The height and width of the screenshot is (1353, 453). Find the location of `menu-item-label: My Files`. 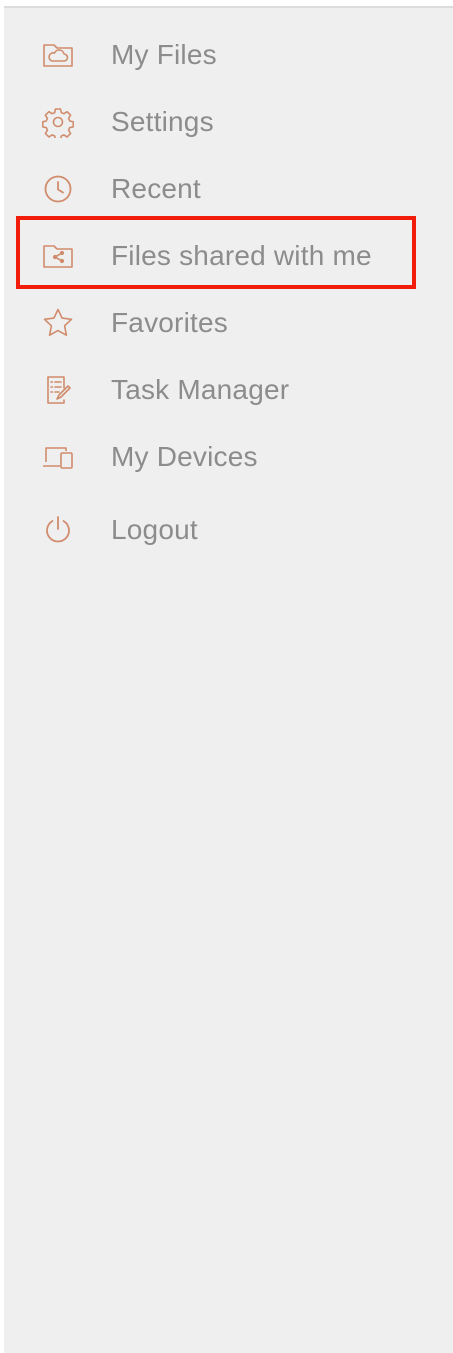

menu-item-label: My Files is located at coordinates (164, 54).